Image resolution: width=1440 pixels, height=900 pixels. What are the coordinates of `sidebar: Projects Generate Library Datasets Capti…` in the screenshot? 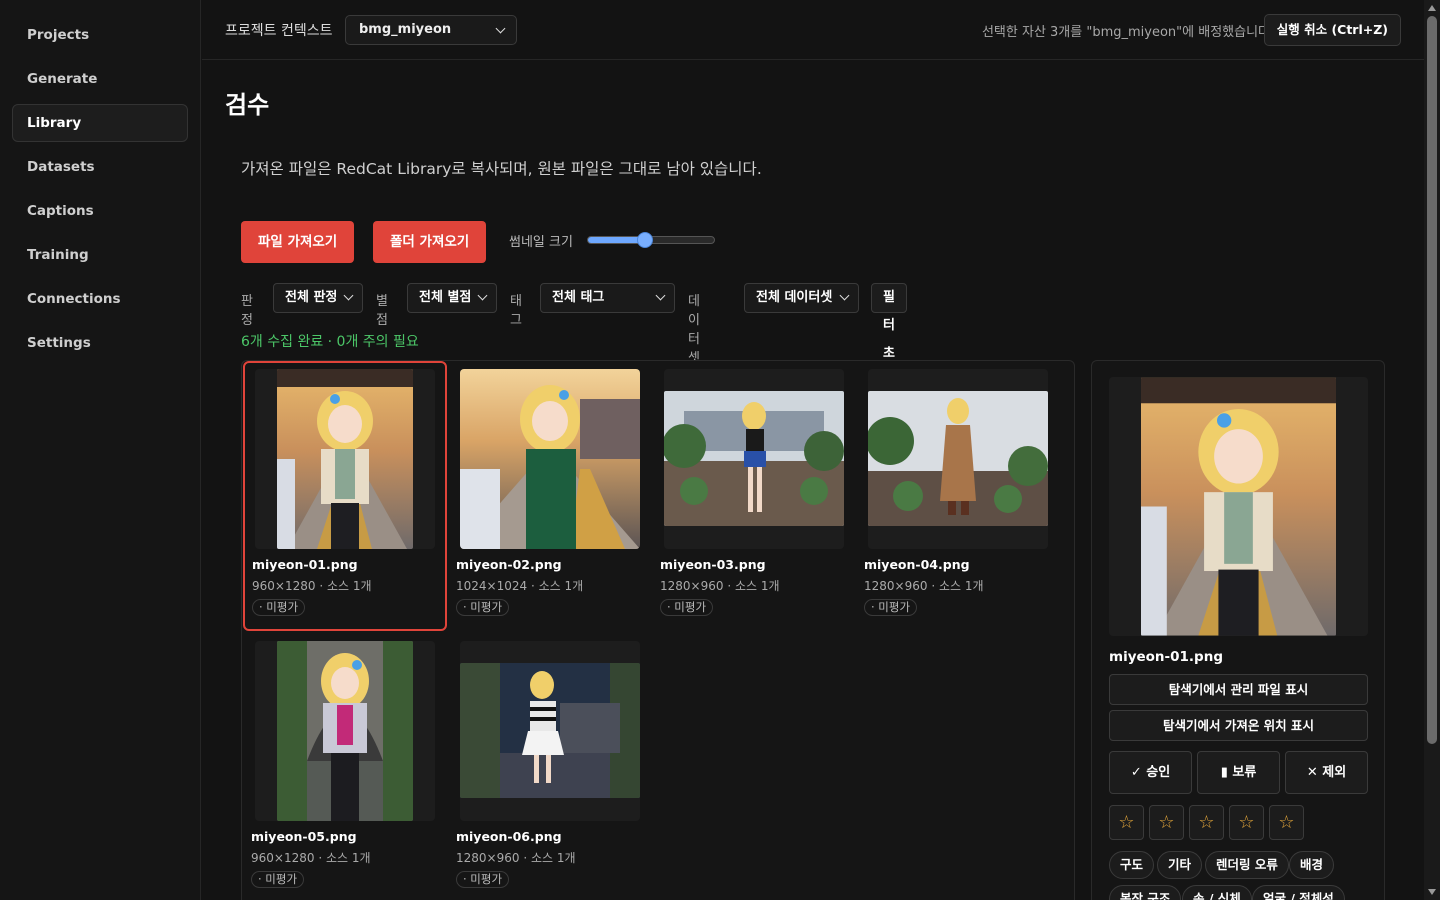 It's located at (100, 450).